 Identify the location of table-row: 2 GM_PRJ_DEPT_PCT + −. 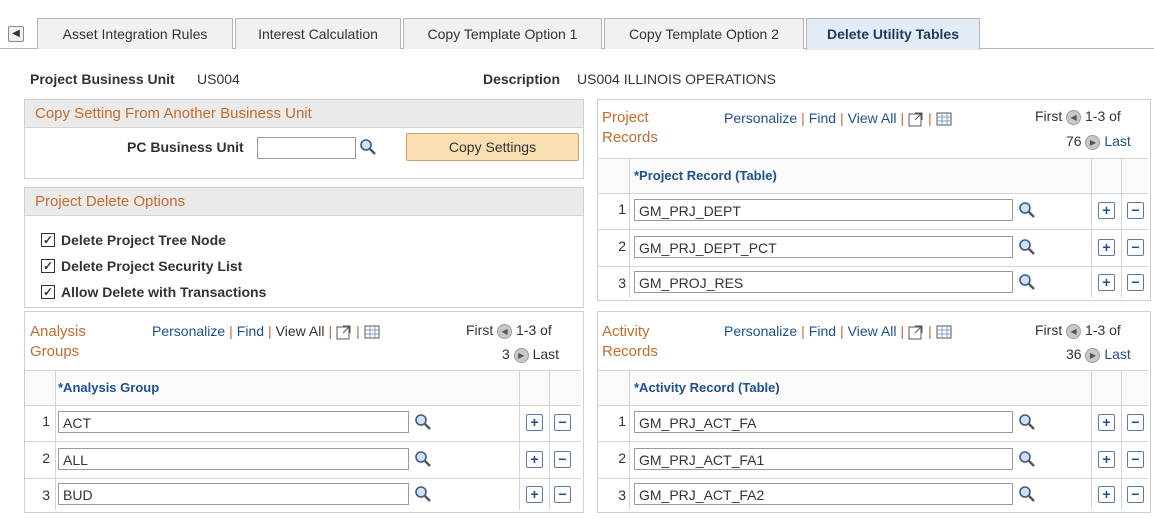
(873, 248).